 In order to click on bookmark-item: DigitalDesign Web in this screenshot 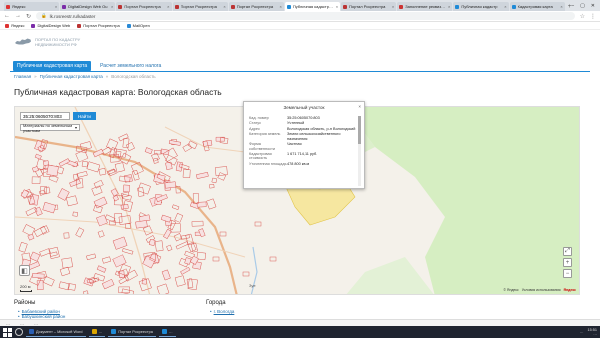, I will do `click(50, 25)`.